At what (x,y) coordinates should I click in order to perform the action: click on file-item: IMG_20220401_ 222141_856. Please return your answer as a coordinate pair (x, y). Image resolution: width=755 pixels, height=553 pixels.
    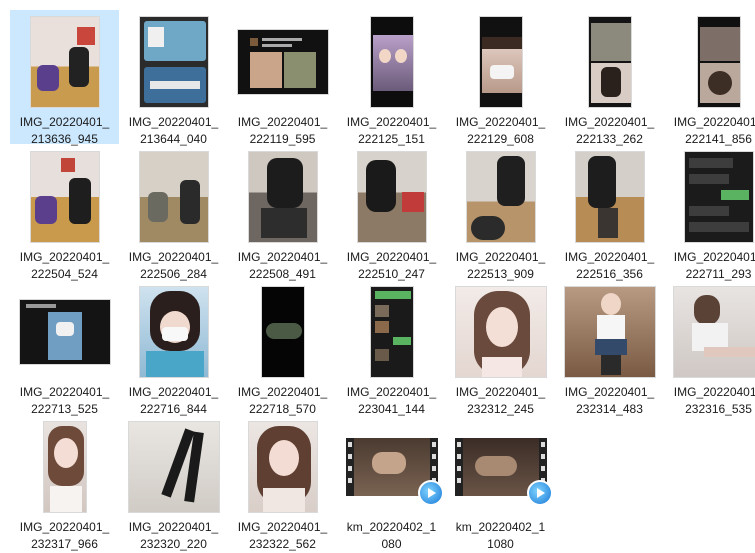
    Looking at the image, I should click on (709, 78).